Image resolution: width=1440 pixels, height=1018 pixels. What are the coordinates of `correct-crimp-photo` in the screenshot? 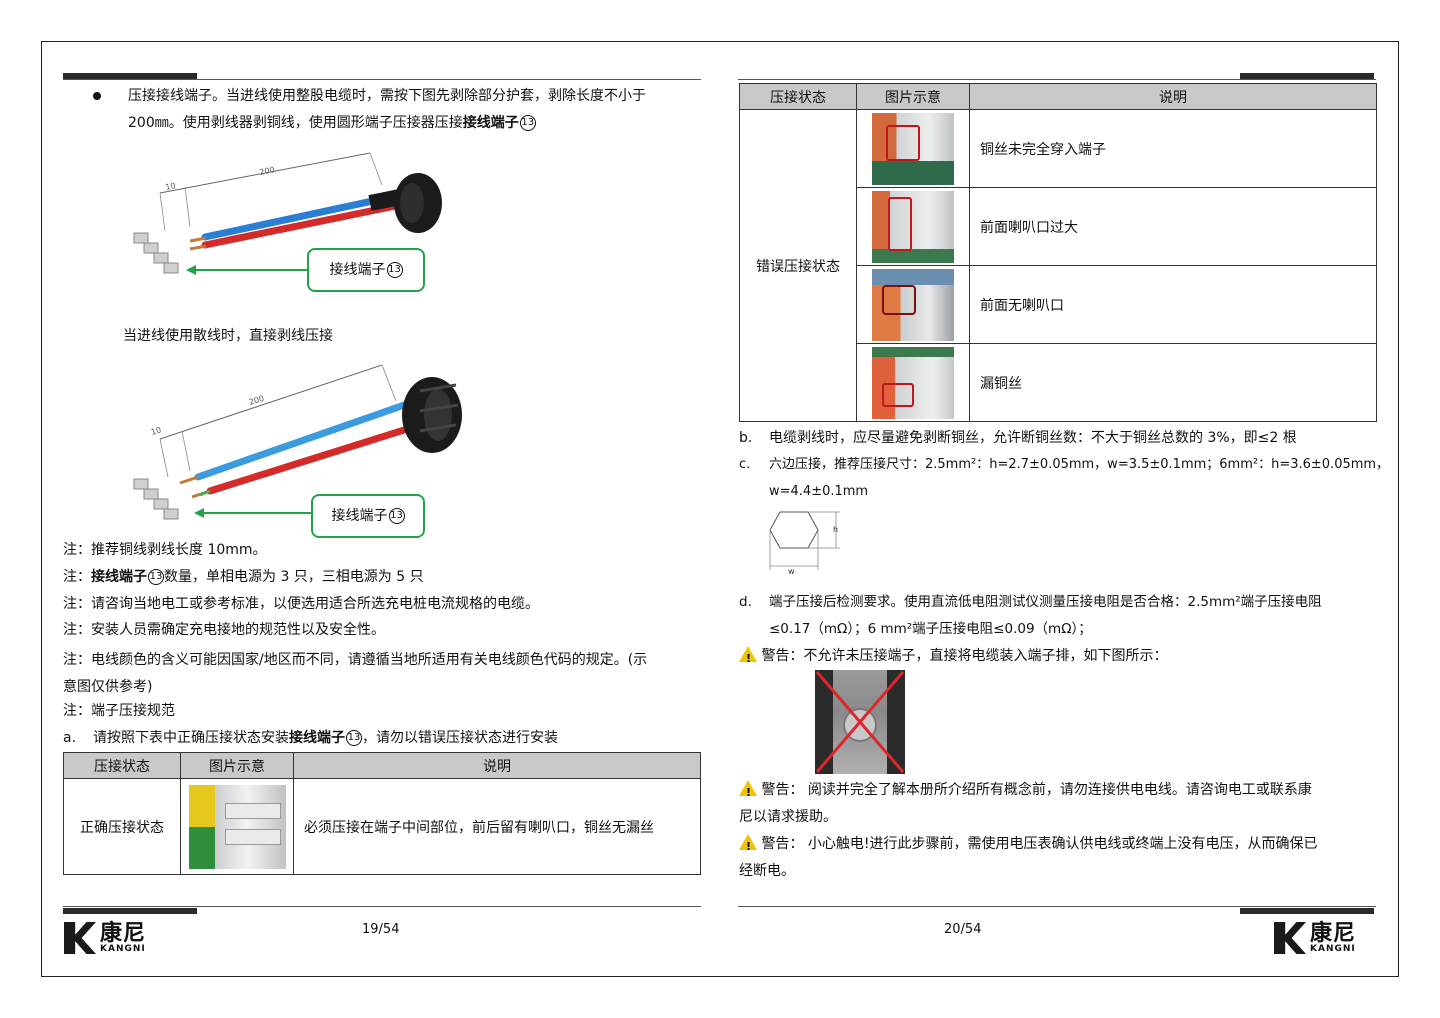 It's located at (237, 826).